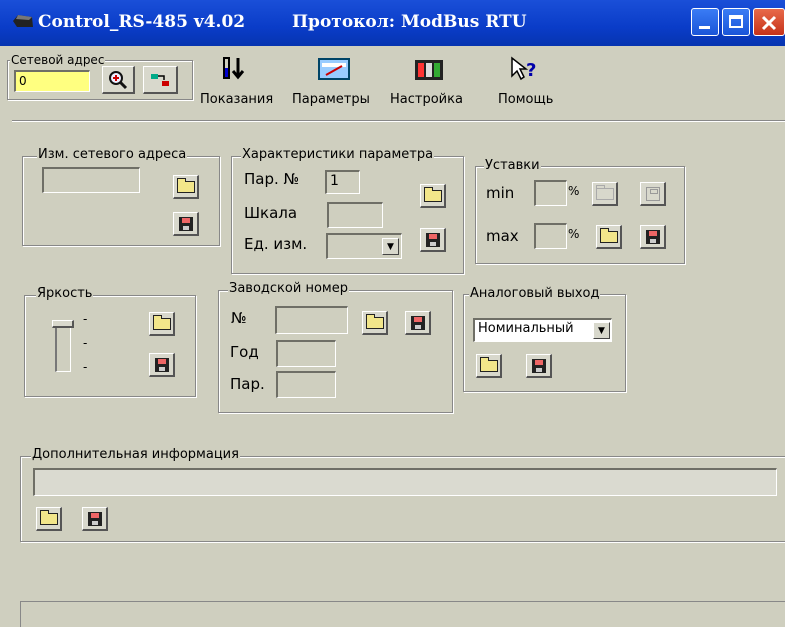 The width and height of the screenshot is (785, 627). Describe the element at coordinates (704, 27) in the screenshot. I see `minimize-icon` at that location.